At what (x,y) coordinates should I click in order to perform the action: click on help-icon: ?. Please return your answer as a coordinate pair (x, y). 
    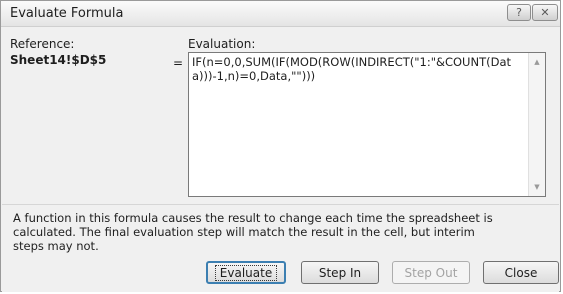
    Looking at the image, I should click on (519, 12).